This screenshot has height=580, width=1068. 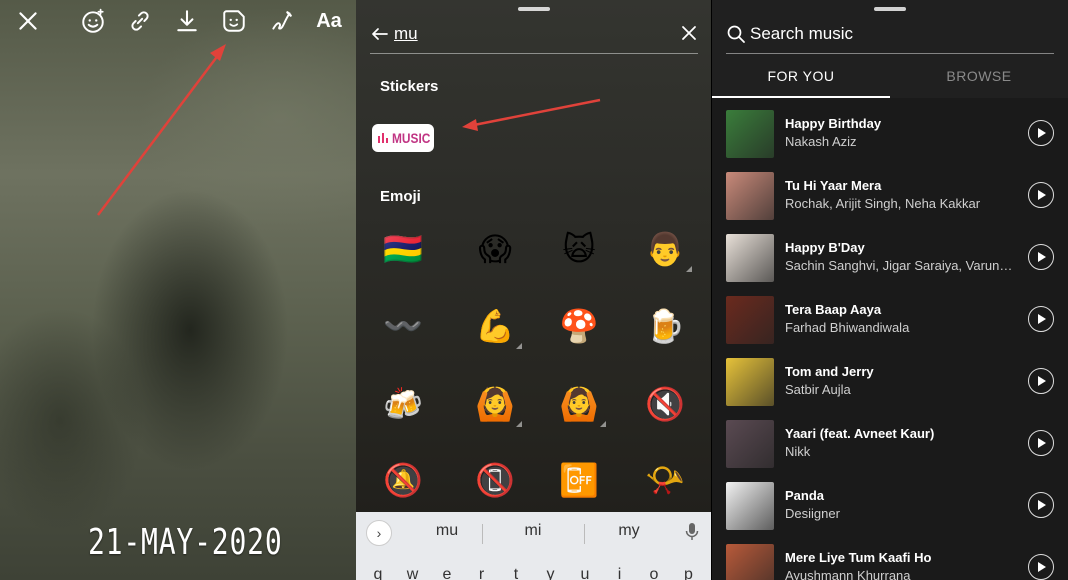 I want to click on emoji-item: 〰️, so click(x=403, y=326).